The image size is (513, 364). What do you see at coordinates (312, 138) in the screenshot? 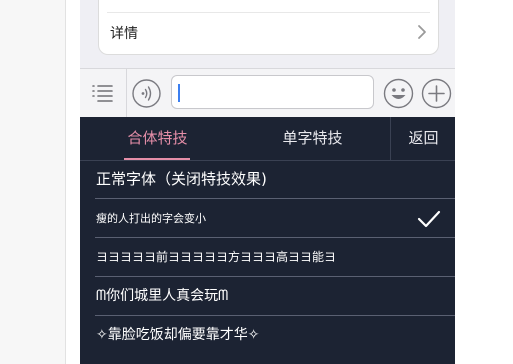
I see `tab-single-char-effects: 单字特技` at bounding box center [312, 138].